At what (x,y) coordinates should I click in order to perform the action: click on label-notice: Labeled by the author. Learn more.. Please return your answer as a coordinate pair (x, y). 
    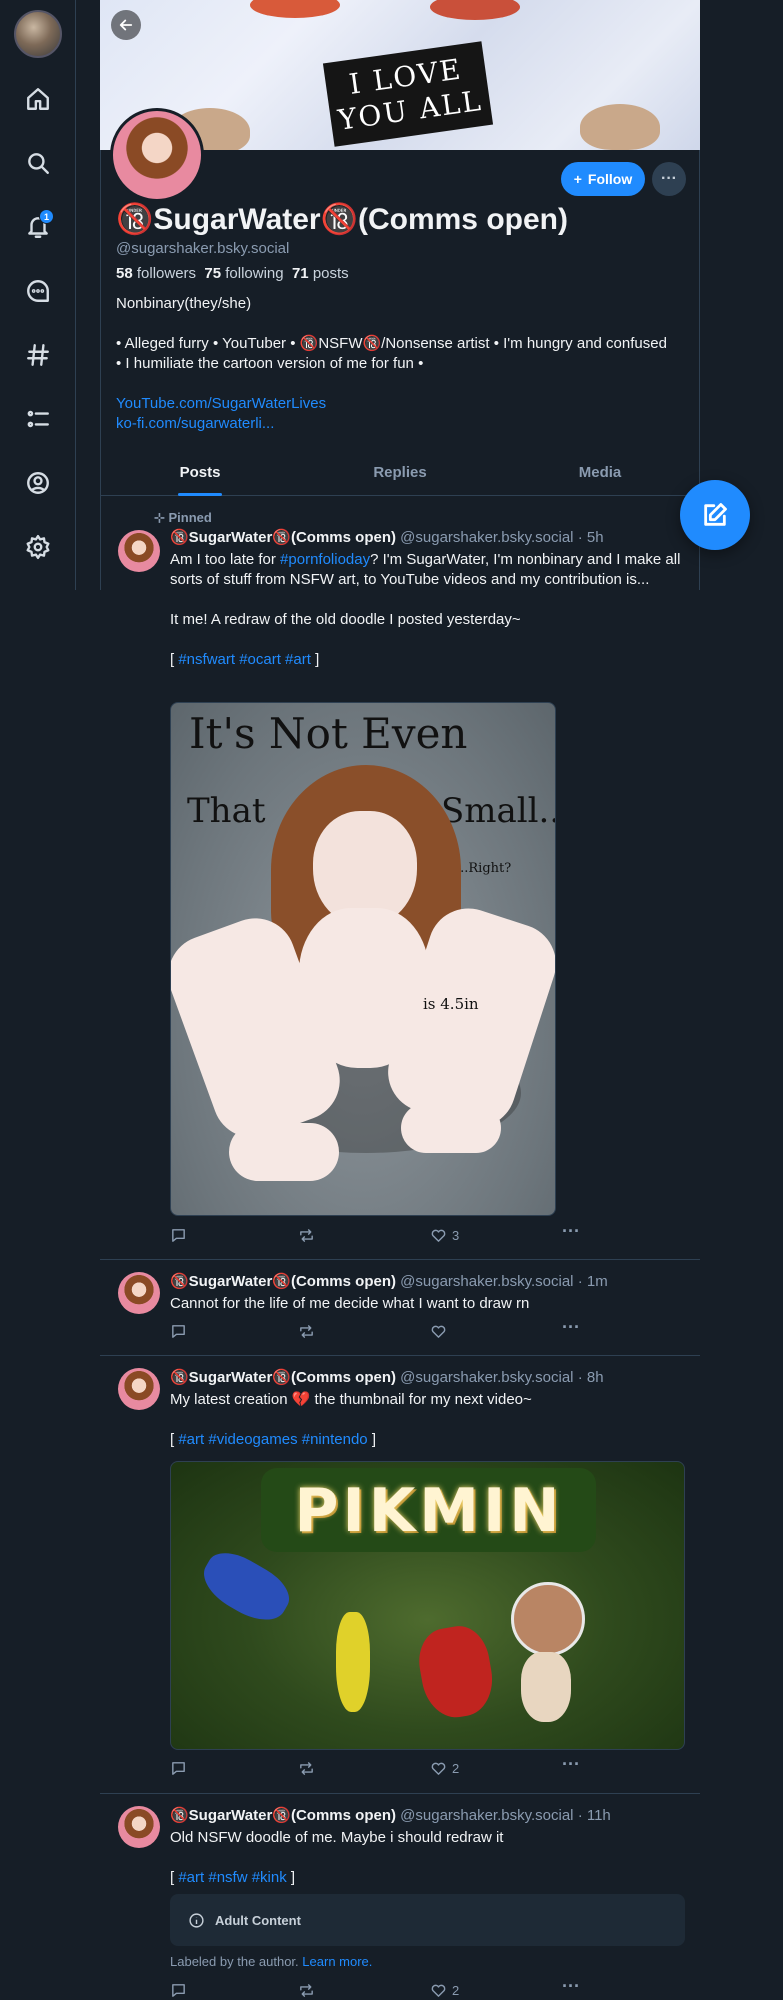
    Looking at the image, I should click on (271, 1961).